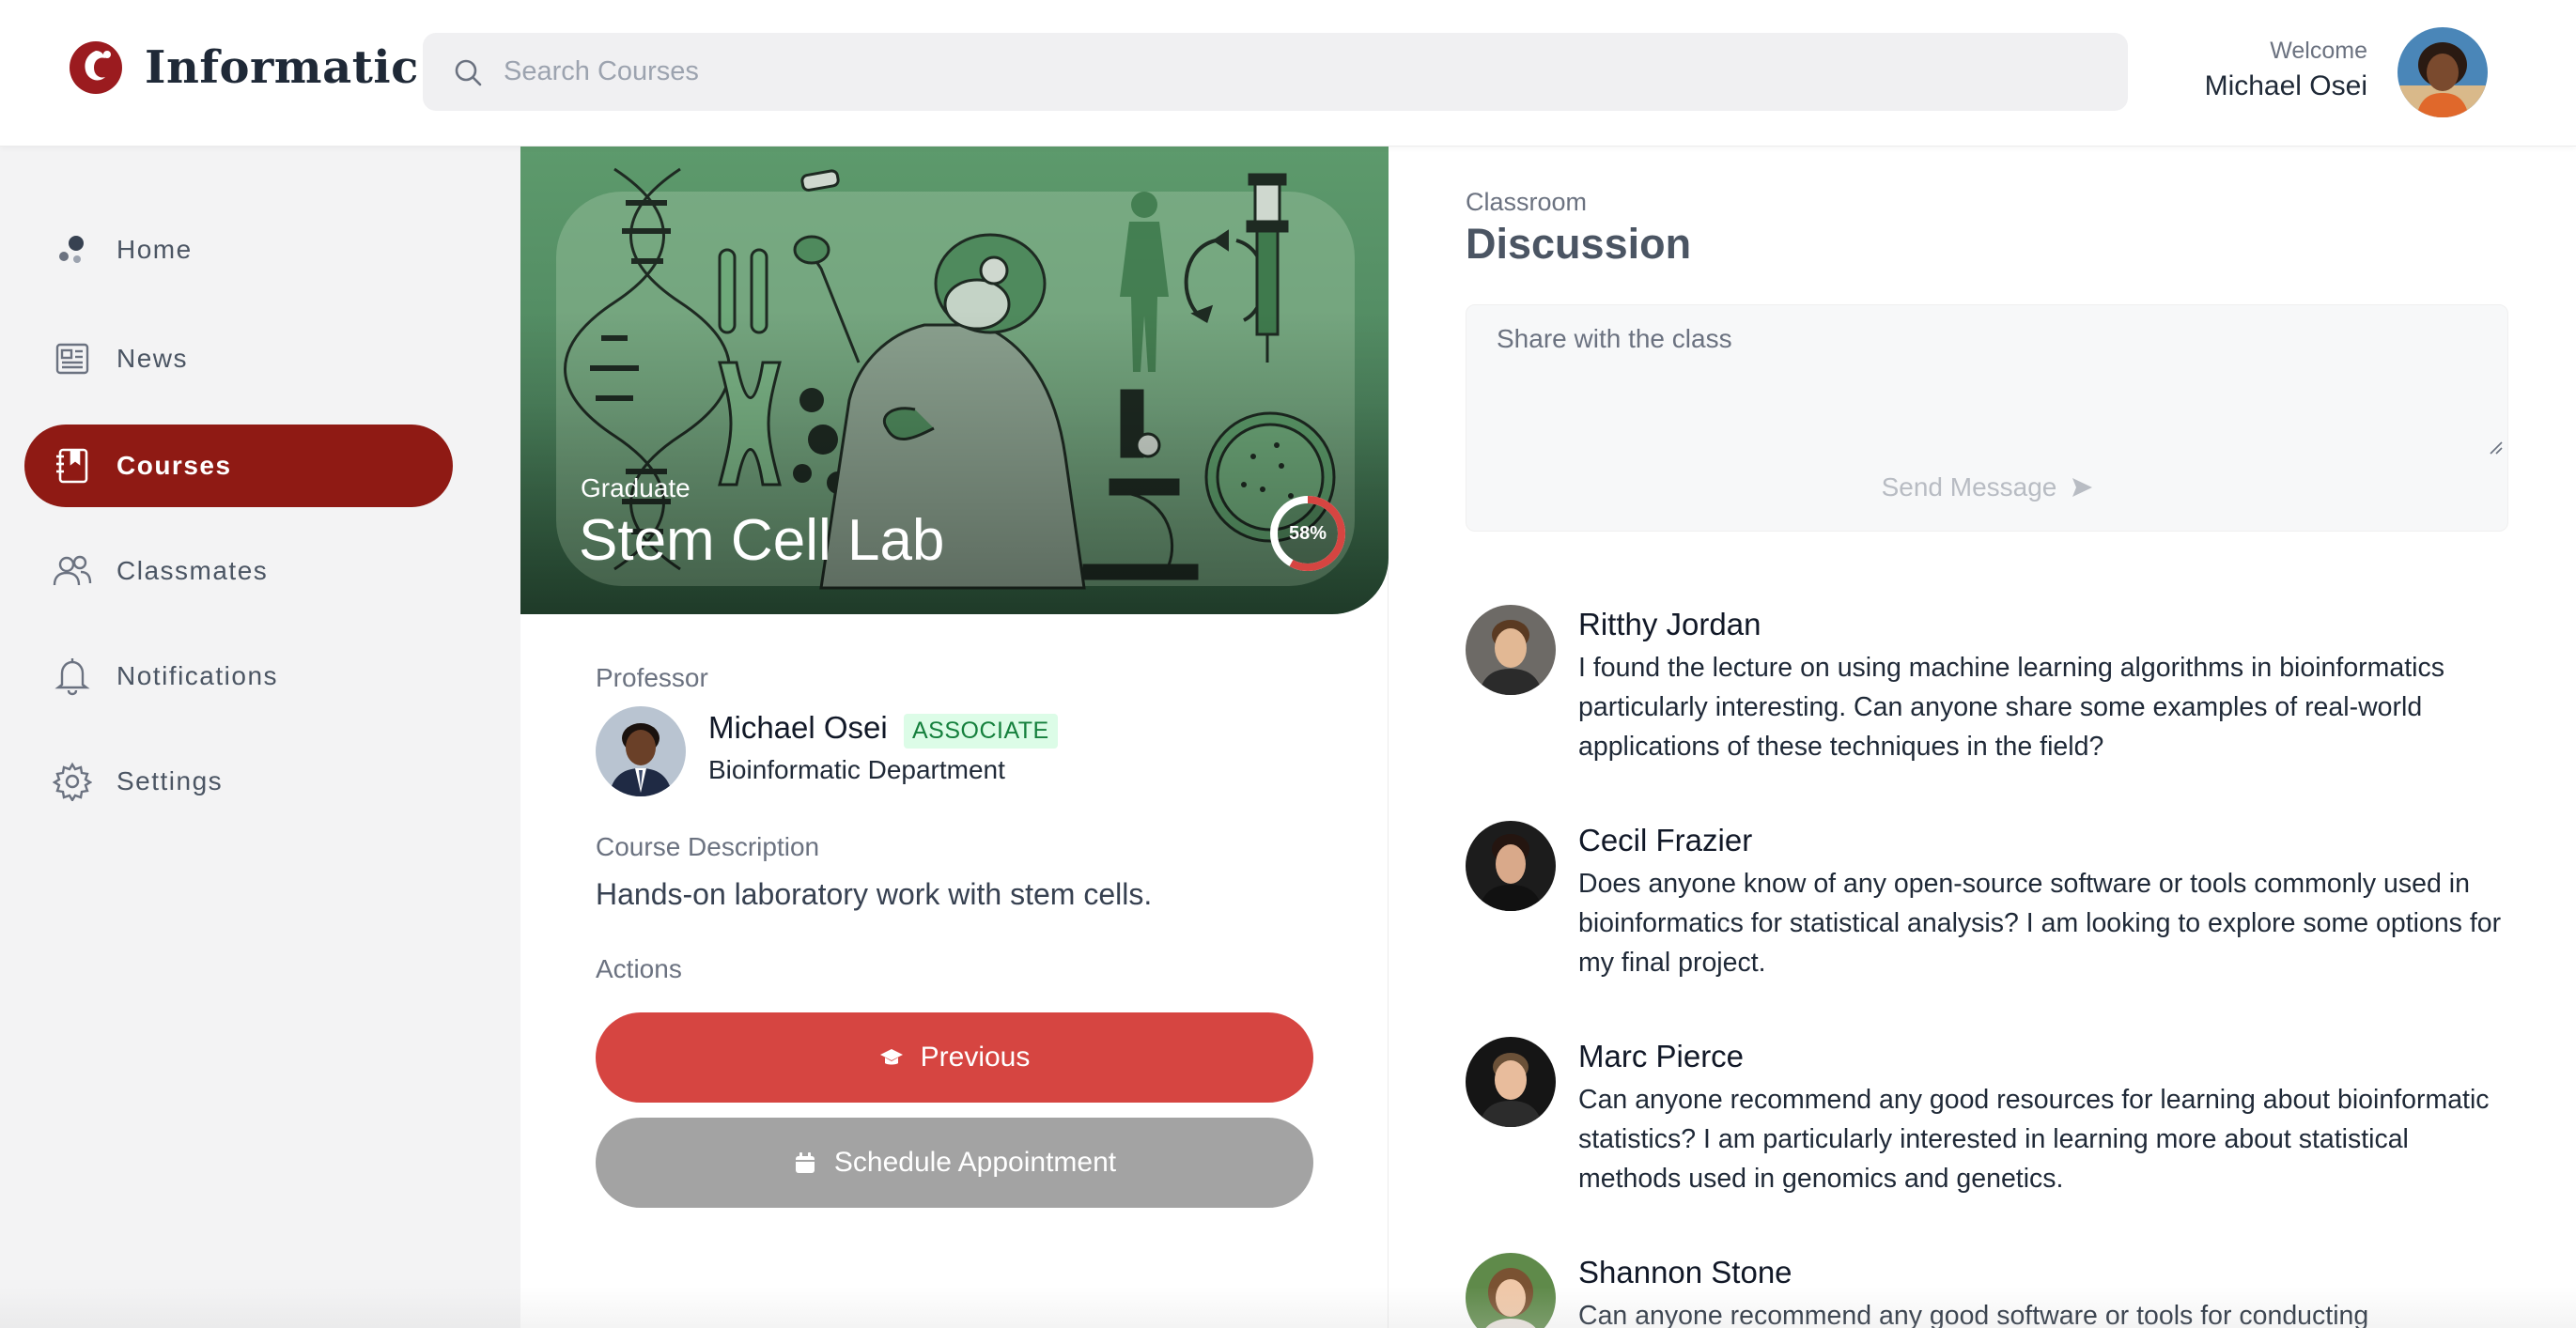 Image resolution: width=2576 pixels, height=1328 pixels. I want to click on graduation-cap-icon, so click(892, 1057).